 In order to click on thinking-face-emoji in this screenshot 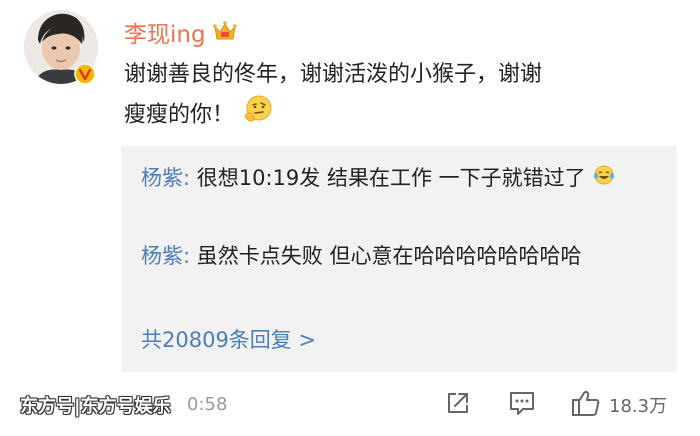, I will do `click(258, 115)`.